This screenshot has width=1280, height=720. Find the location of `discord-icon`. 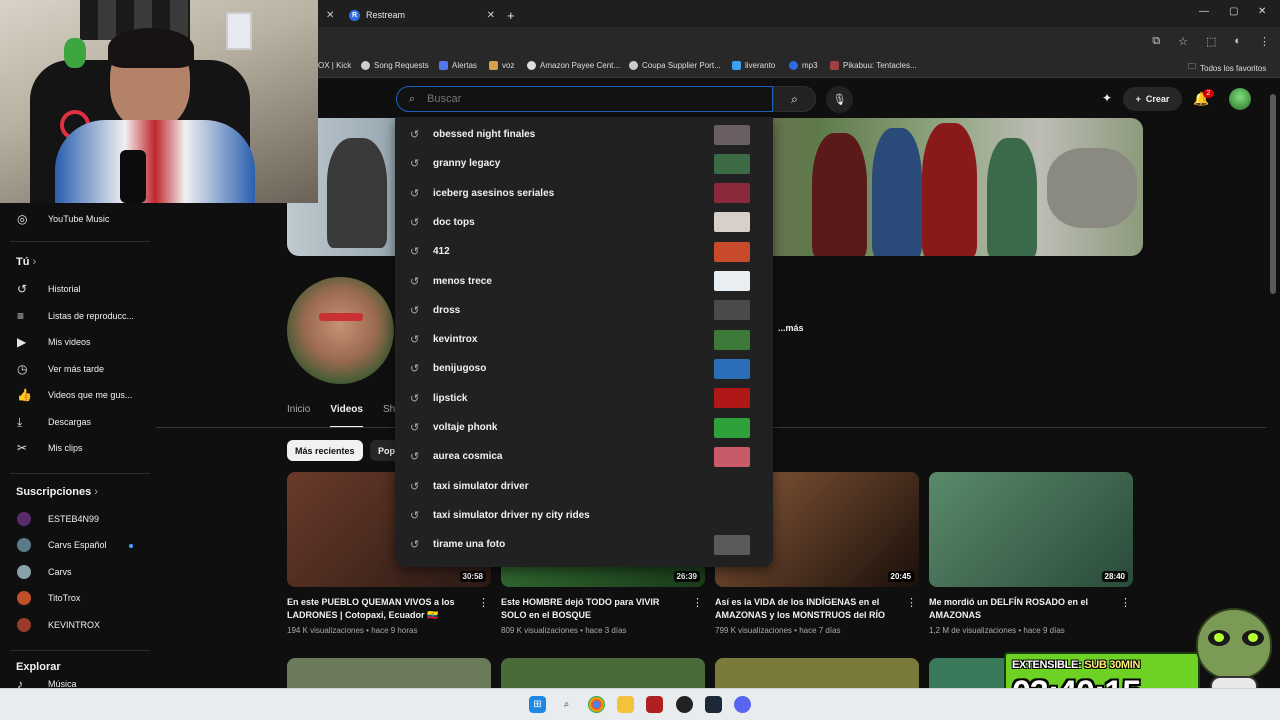

discord-icon is located at coordinates (742, 704).